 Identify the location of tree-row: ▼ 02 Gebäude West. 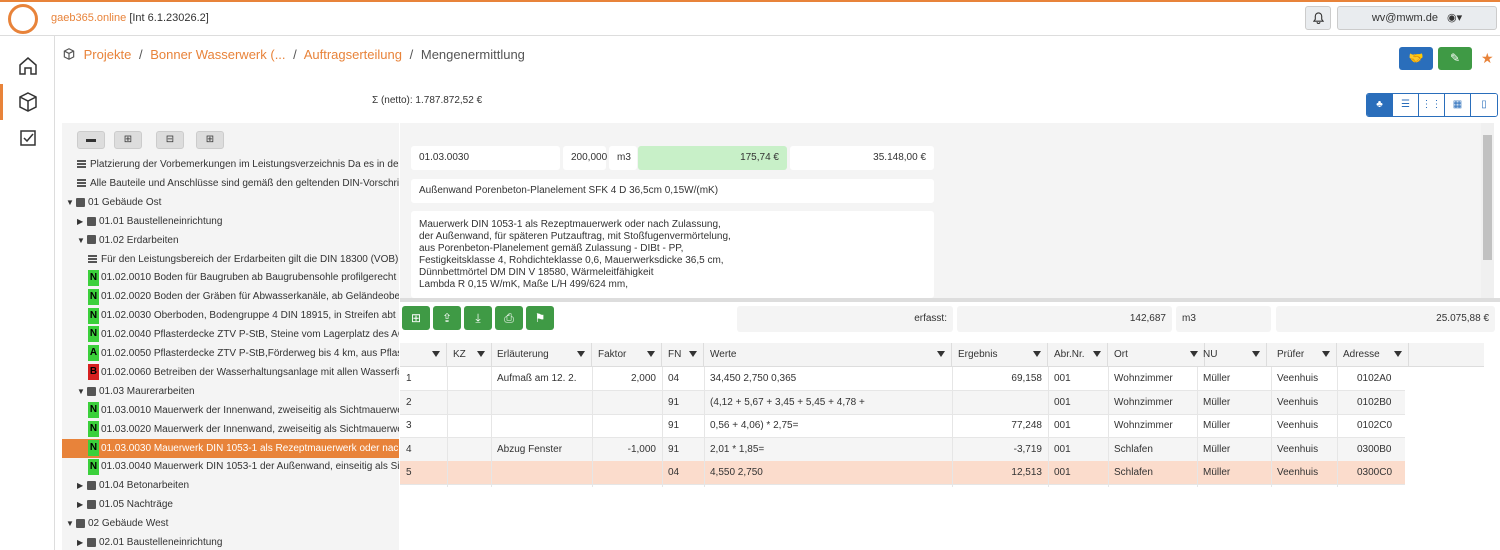
(230, 523).